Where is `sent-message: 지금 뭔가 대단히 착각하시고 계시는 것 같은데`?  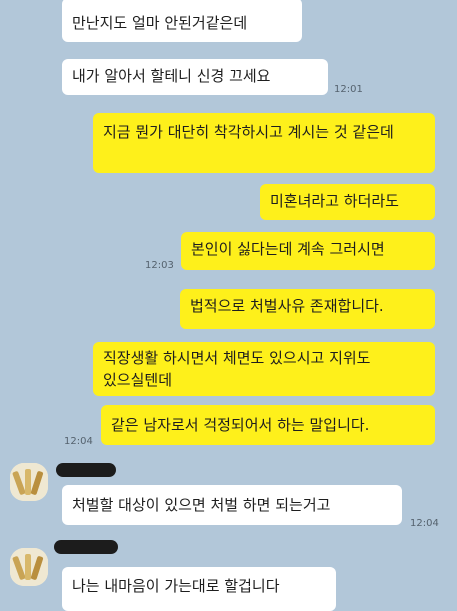
sent-message: 지금 뭔가 대단히 착각하시고 계시는 것 같은데 is located at coordinates (264, 143).